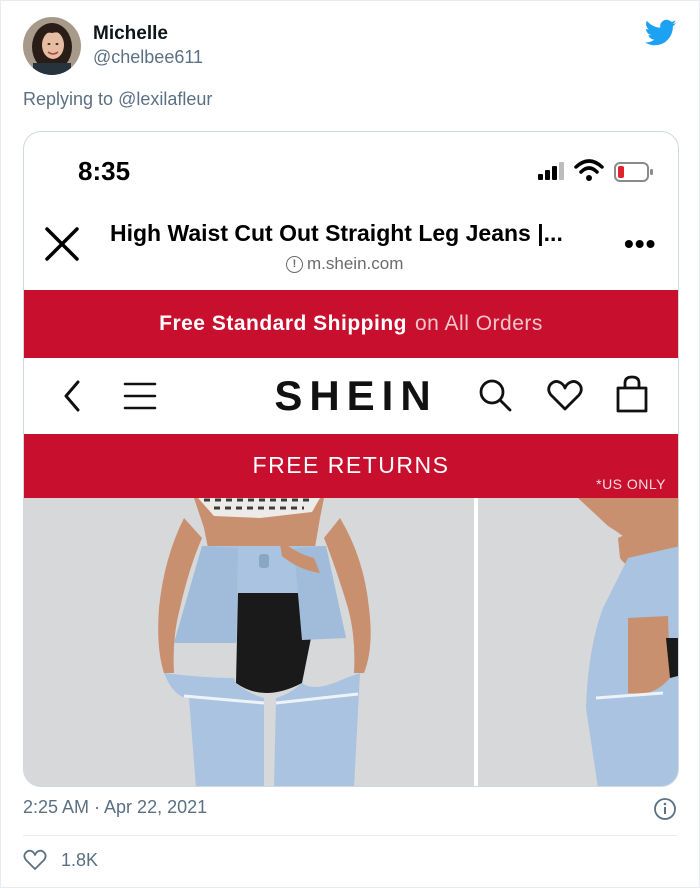 The width and height of the screenshot is (700, 888). What do you see at coordinates (632, 394) in the screenshot?
I see `shopping-bag-icon` at bounding box center [632, 394].